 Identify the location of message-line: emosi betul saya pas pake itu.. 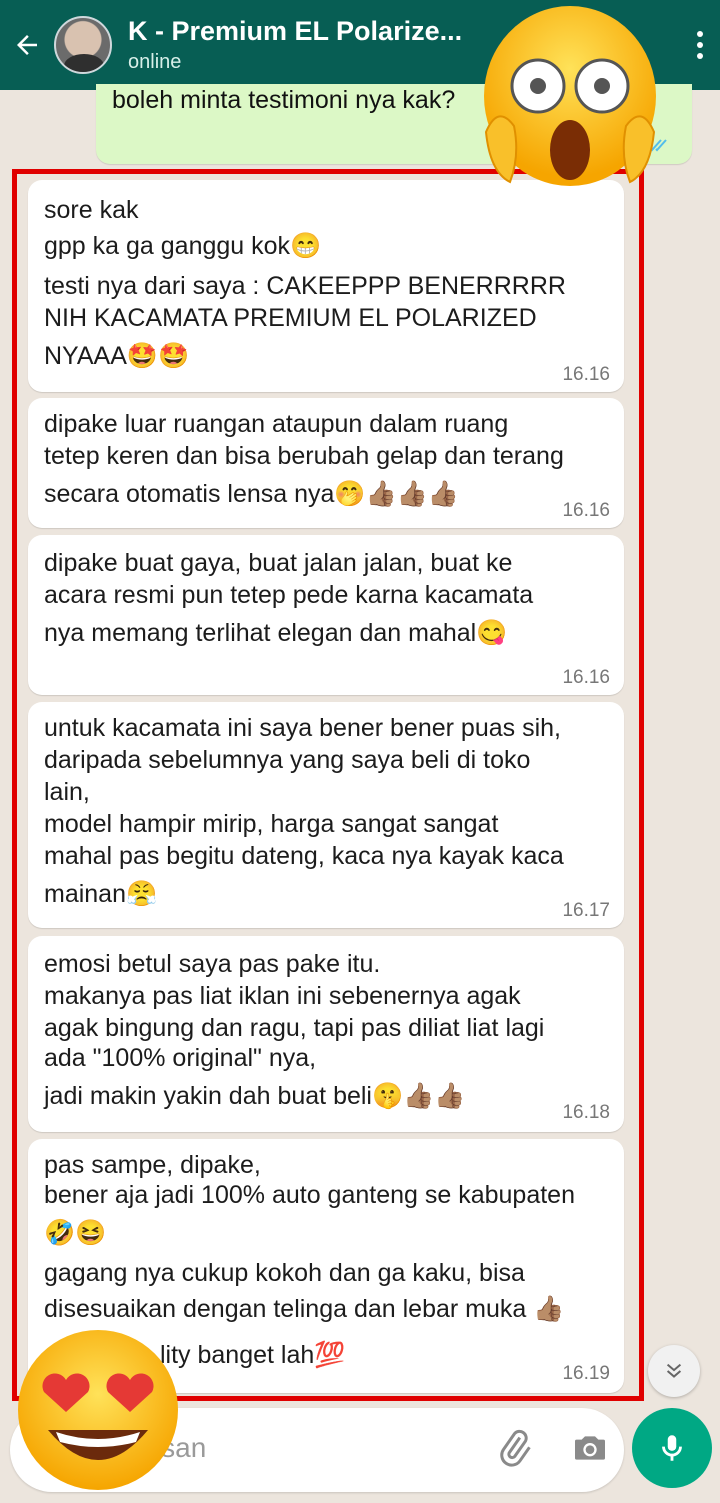
(212, 964).